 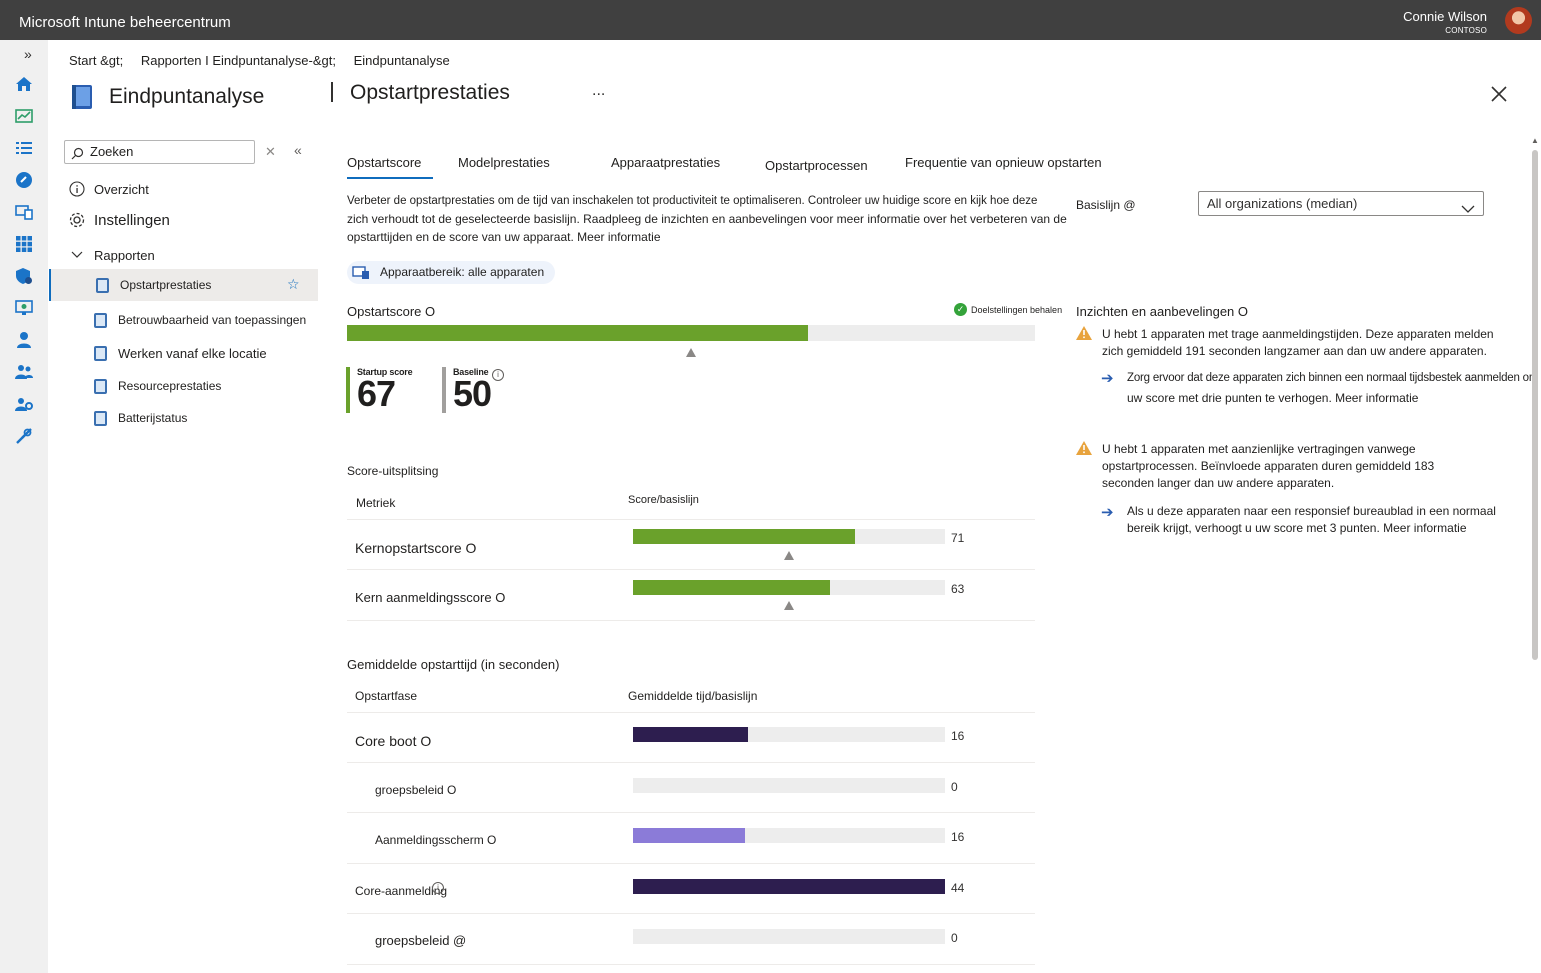 What do you see at coordinates (663, 500) in the screenshot?
I see `col-score-baseline: Score/basislijn` at bounding box center [663, 500].